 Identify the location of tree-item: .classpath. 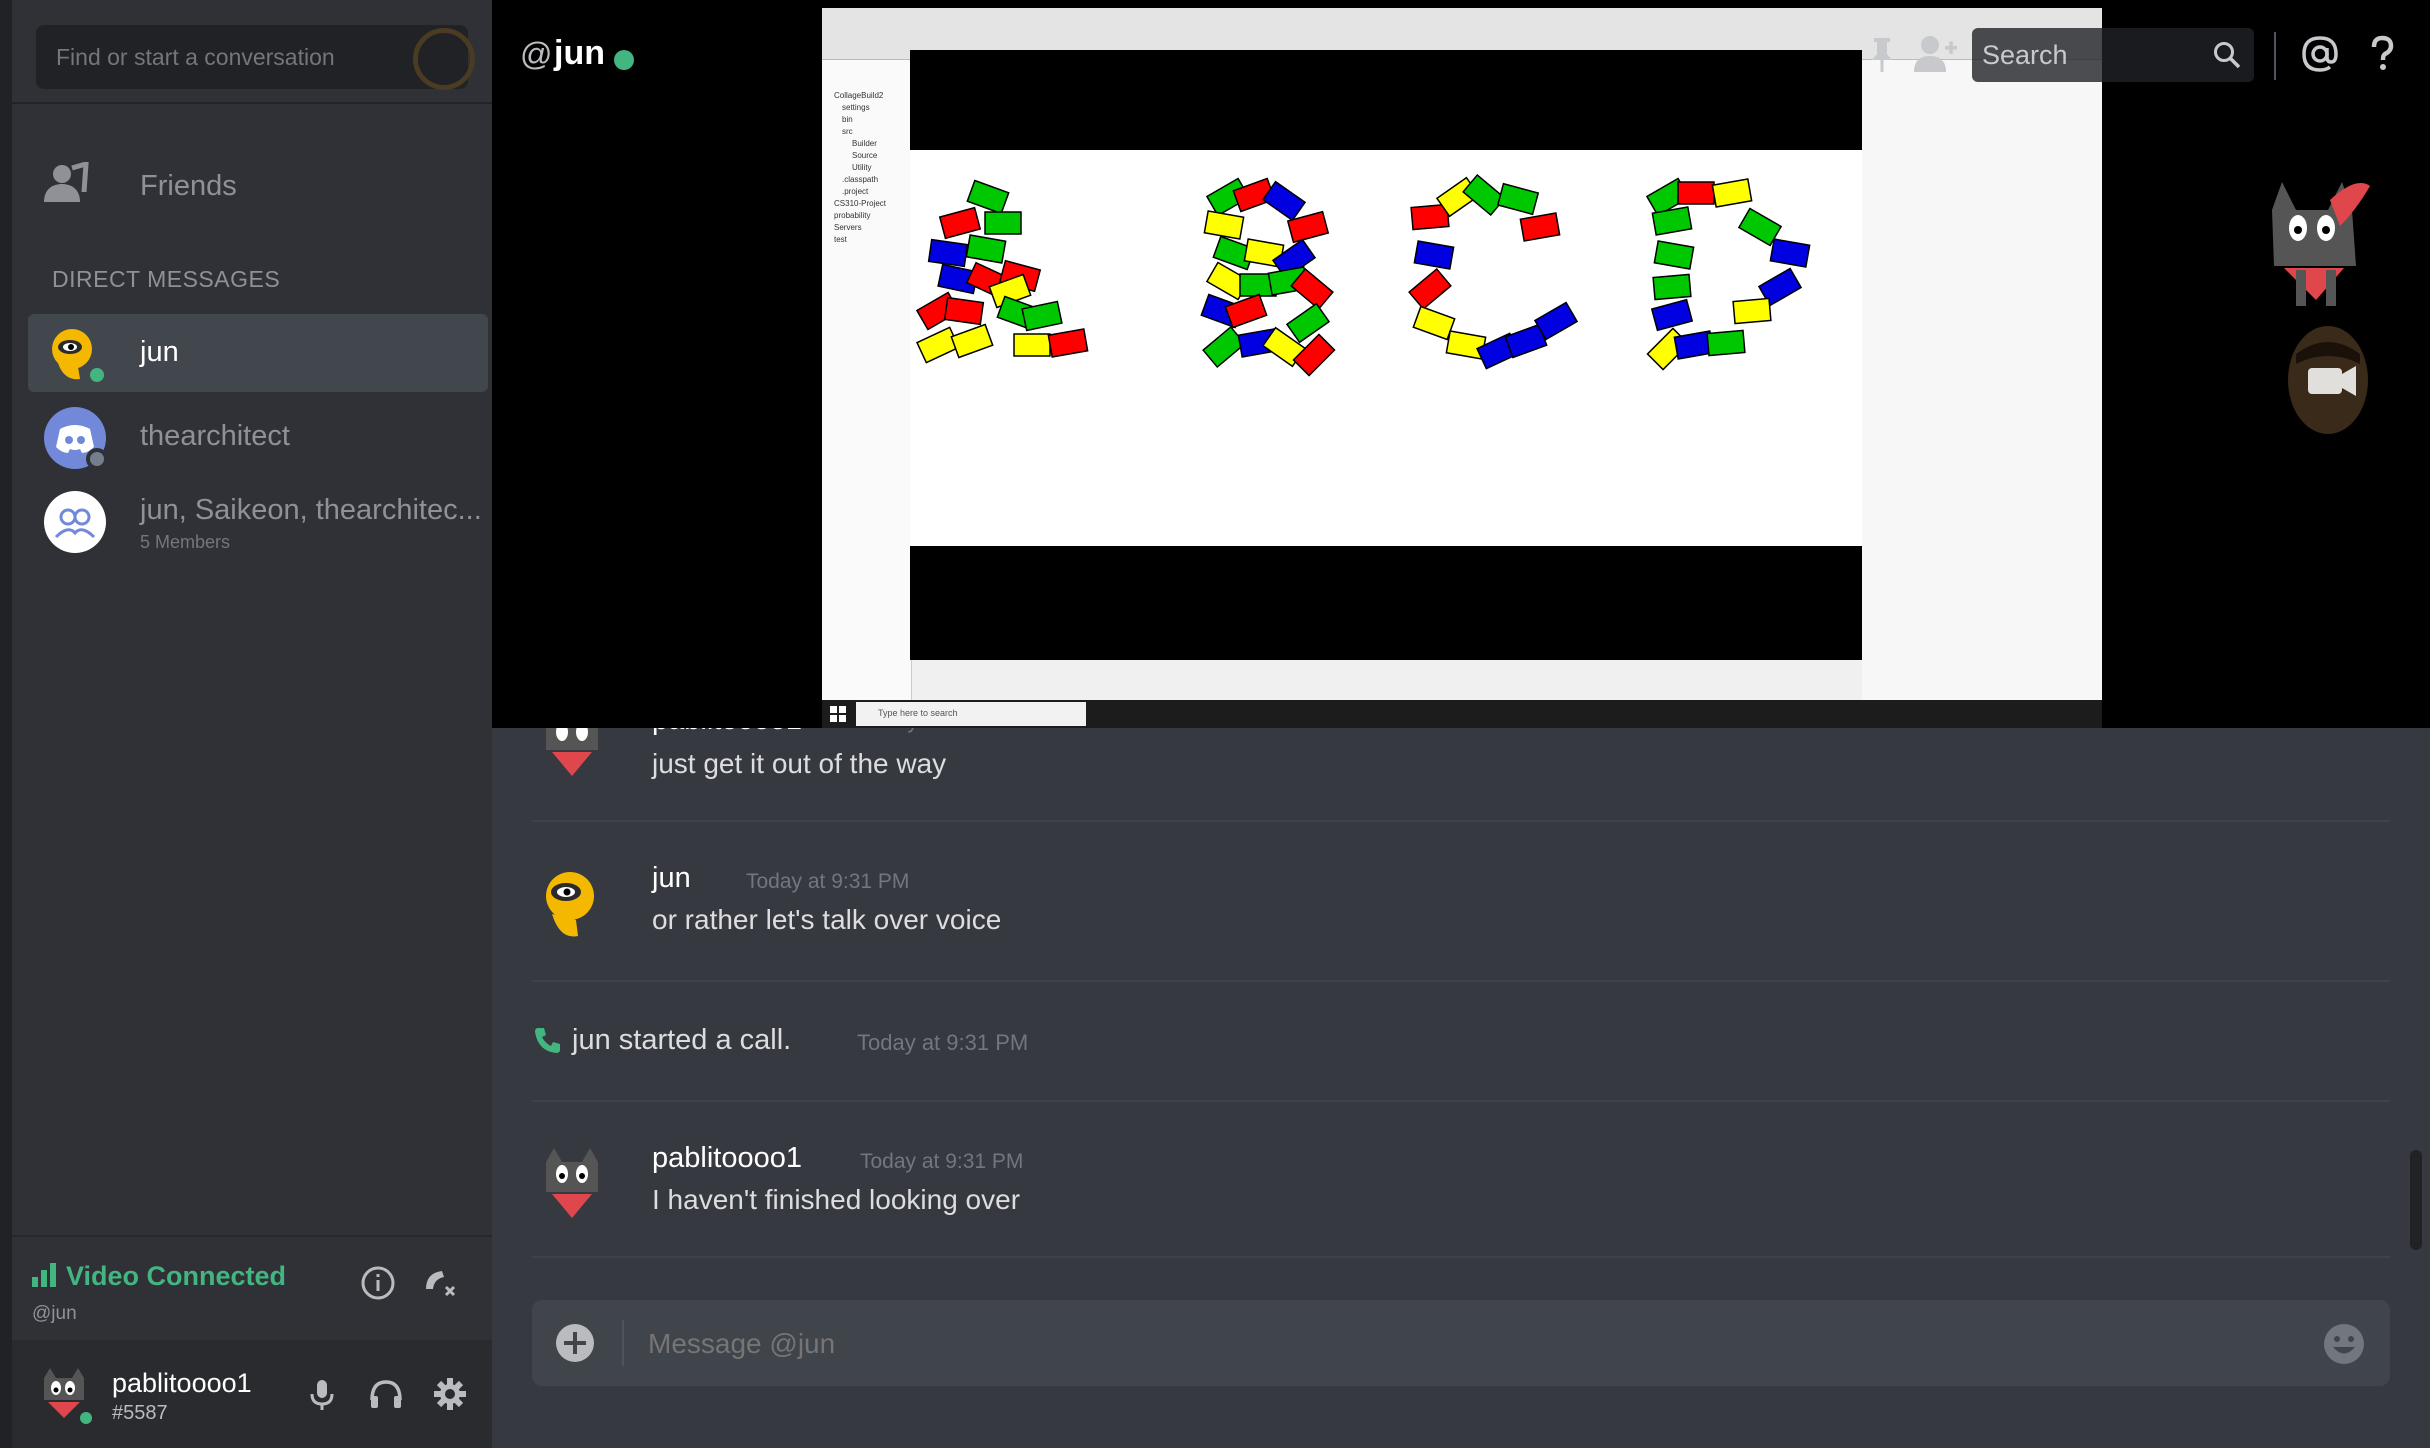
(860, 179).